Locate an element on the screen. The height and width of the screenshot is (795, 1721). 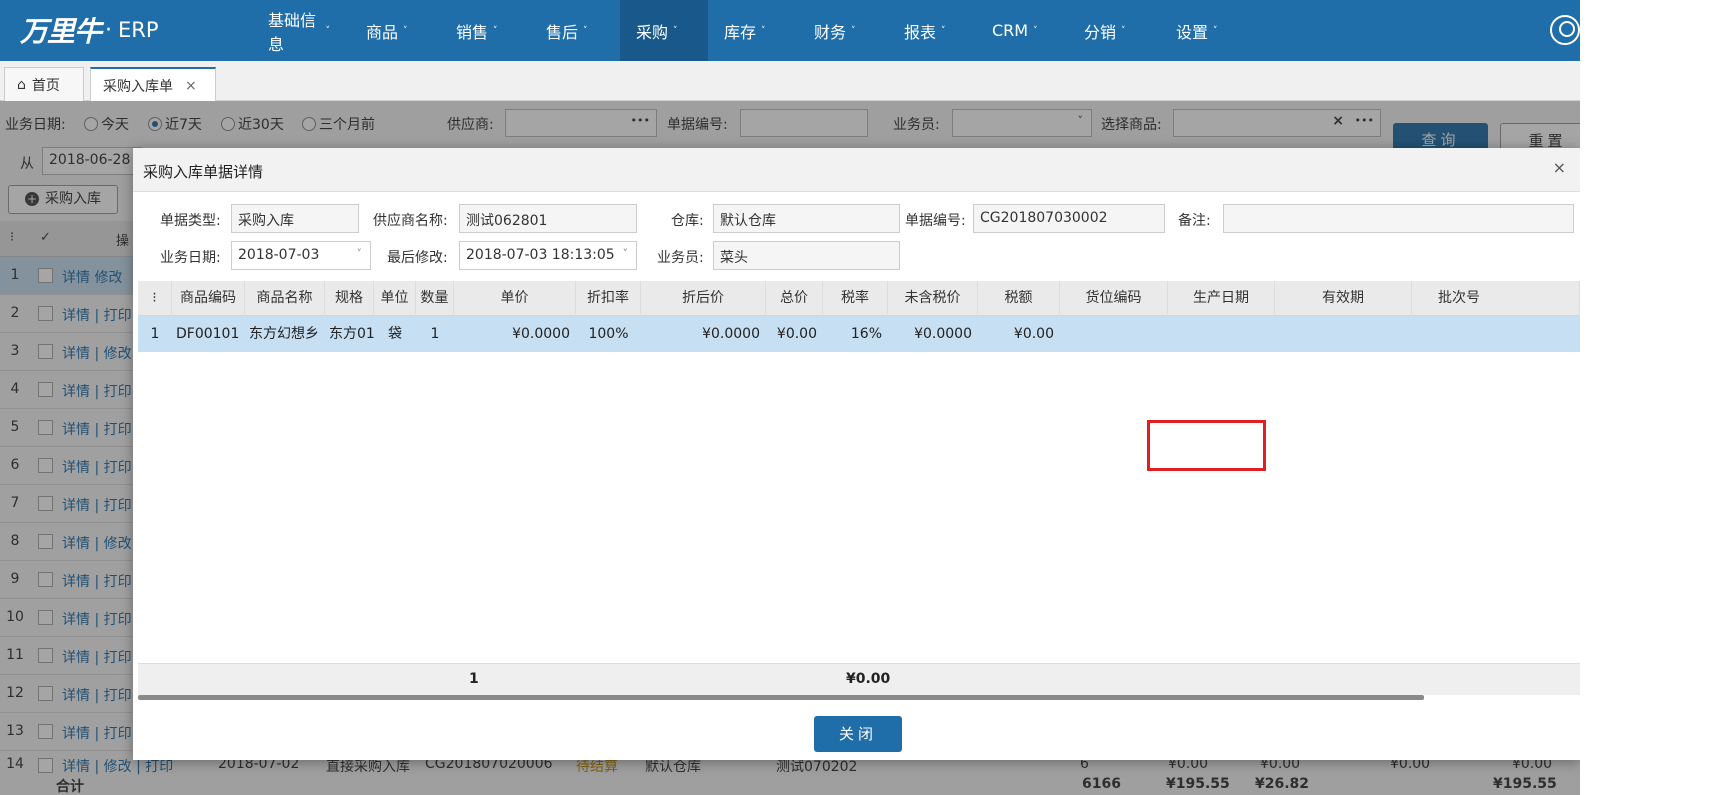
cell-expiry is located at coordinates (1343, 334).